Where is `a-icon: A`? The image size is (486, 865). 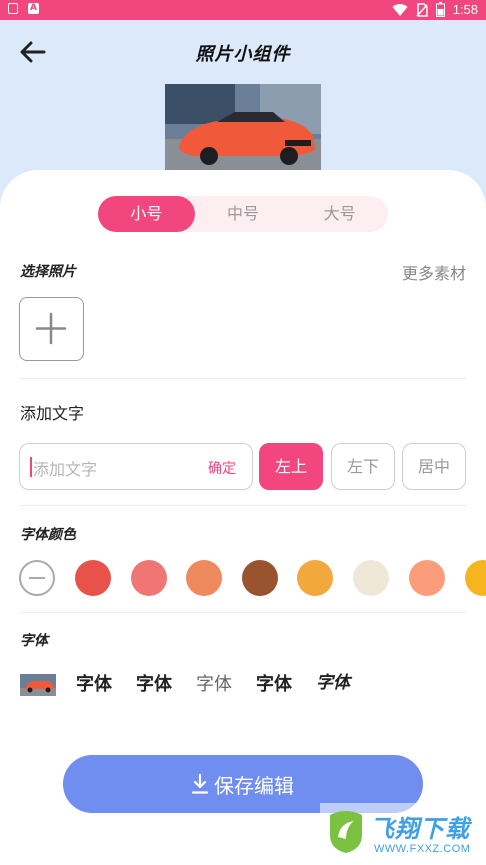
a-icon: A is located at coordinates (33, 8).